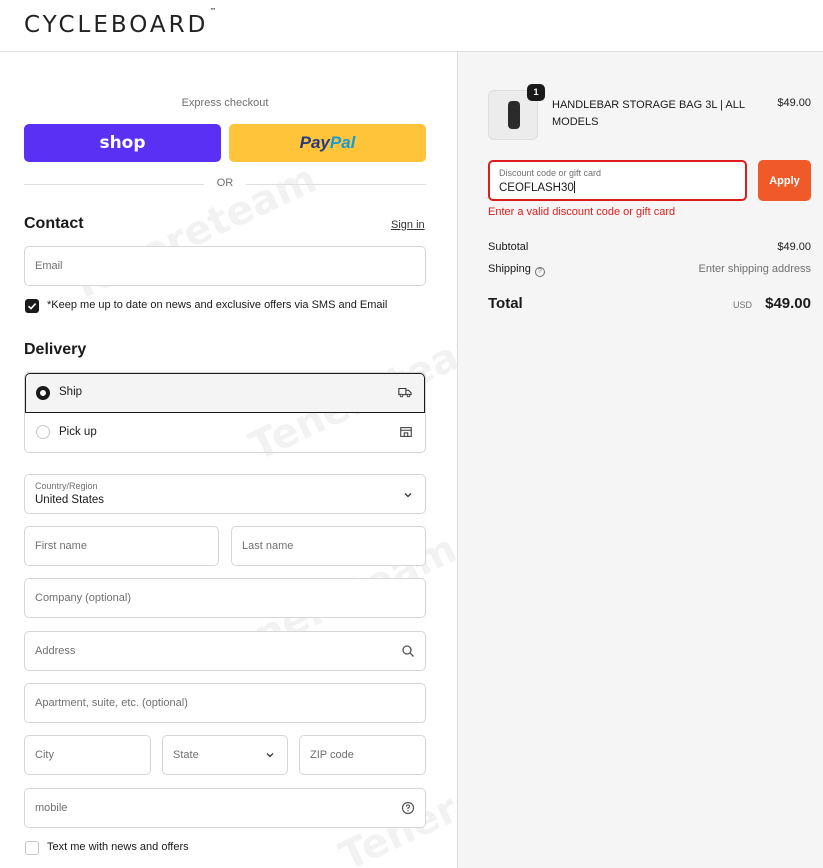 The width and height of the screenshot is (823, 868). Describe the element at coordinates (328, 546) in the screenshot. I see `last-name-field: Last name` at that location.